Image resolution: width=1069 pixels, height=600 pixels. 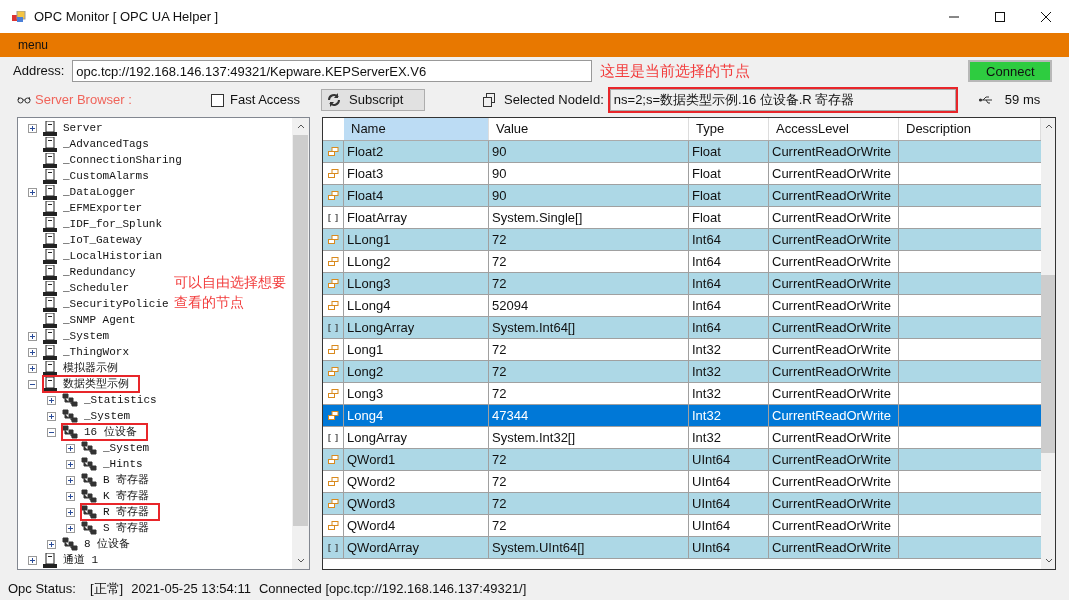 I want to click on tree-item: _SecurityPolicie, so click(x=106, y=304).